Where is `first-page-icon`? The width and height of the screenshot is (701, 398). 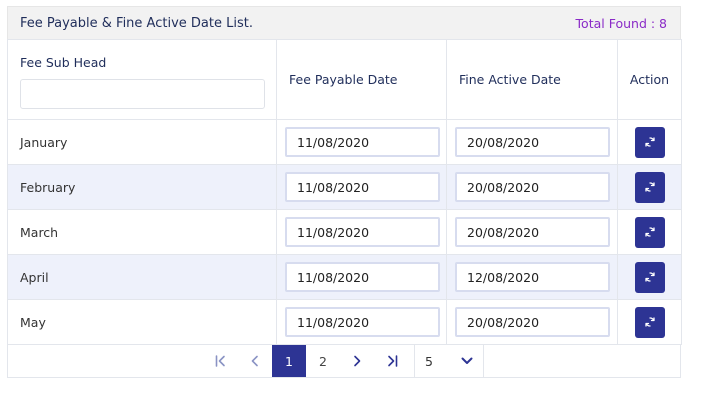 first-page-icon is located at coordinates (220, 361).